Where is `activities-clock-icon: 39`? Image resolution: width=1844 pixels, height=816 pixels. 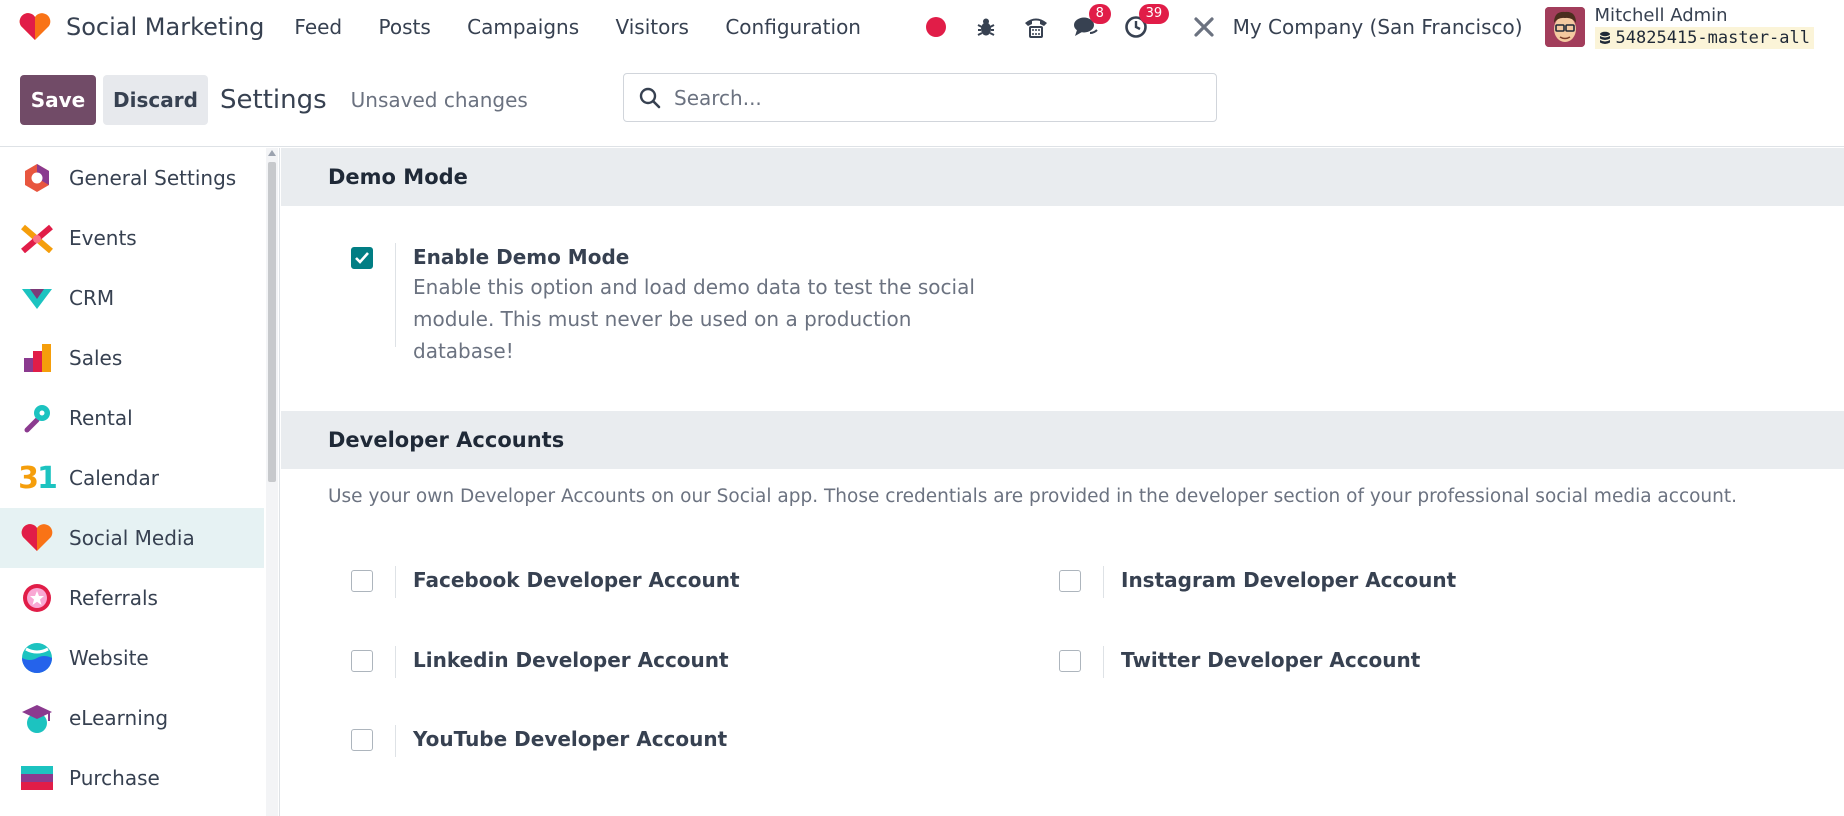
activities-clock-icon: 39 is located at coordinates (1145, 23).